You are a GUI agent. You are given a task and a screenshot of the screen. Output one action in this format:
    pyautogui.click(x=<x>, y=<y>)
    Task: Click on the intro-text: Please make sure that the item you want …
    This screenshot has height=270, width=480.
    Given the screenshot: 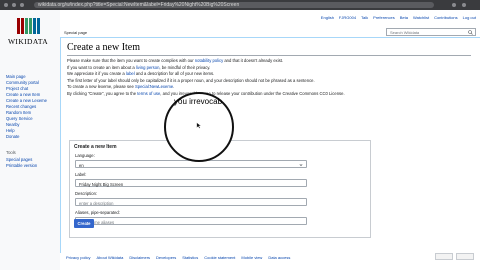 What is the action you would take?
    pyautogui.click(x=269, y=78)
    